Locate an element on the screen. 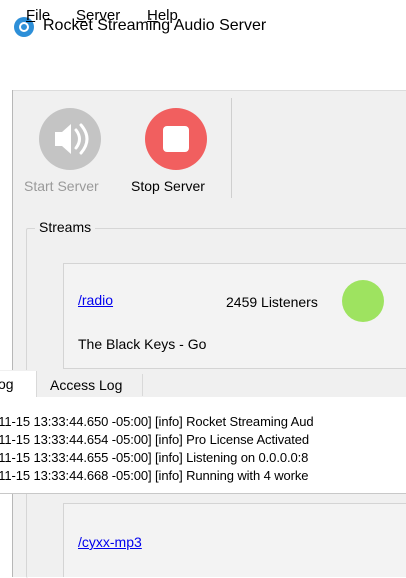 This screenshot has width=406, height=578. menu-help-mnemonic: H is located at coordinates (152, 15).